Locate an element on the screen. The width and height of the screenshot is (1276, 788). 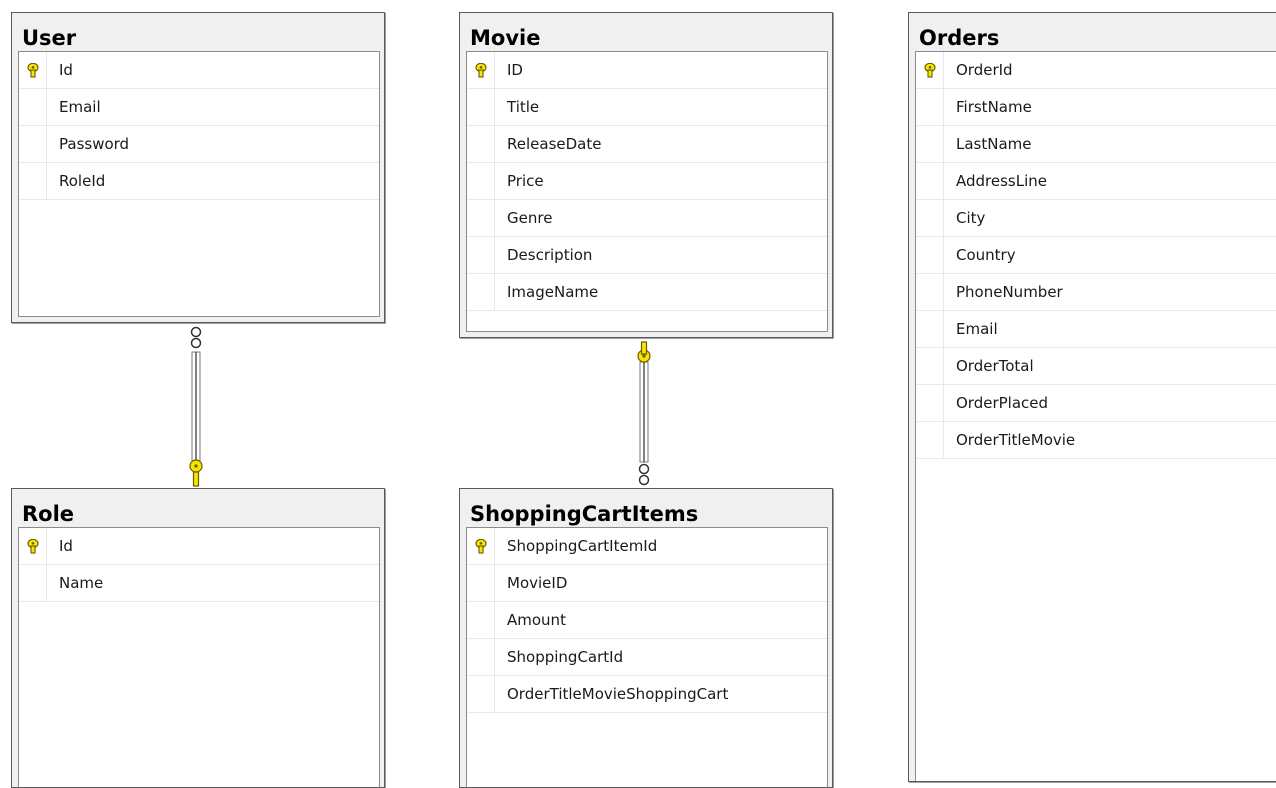
column-name: FirstName is located at coordinates (994, 107).